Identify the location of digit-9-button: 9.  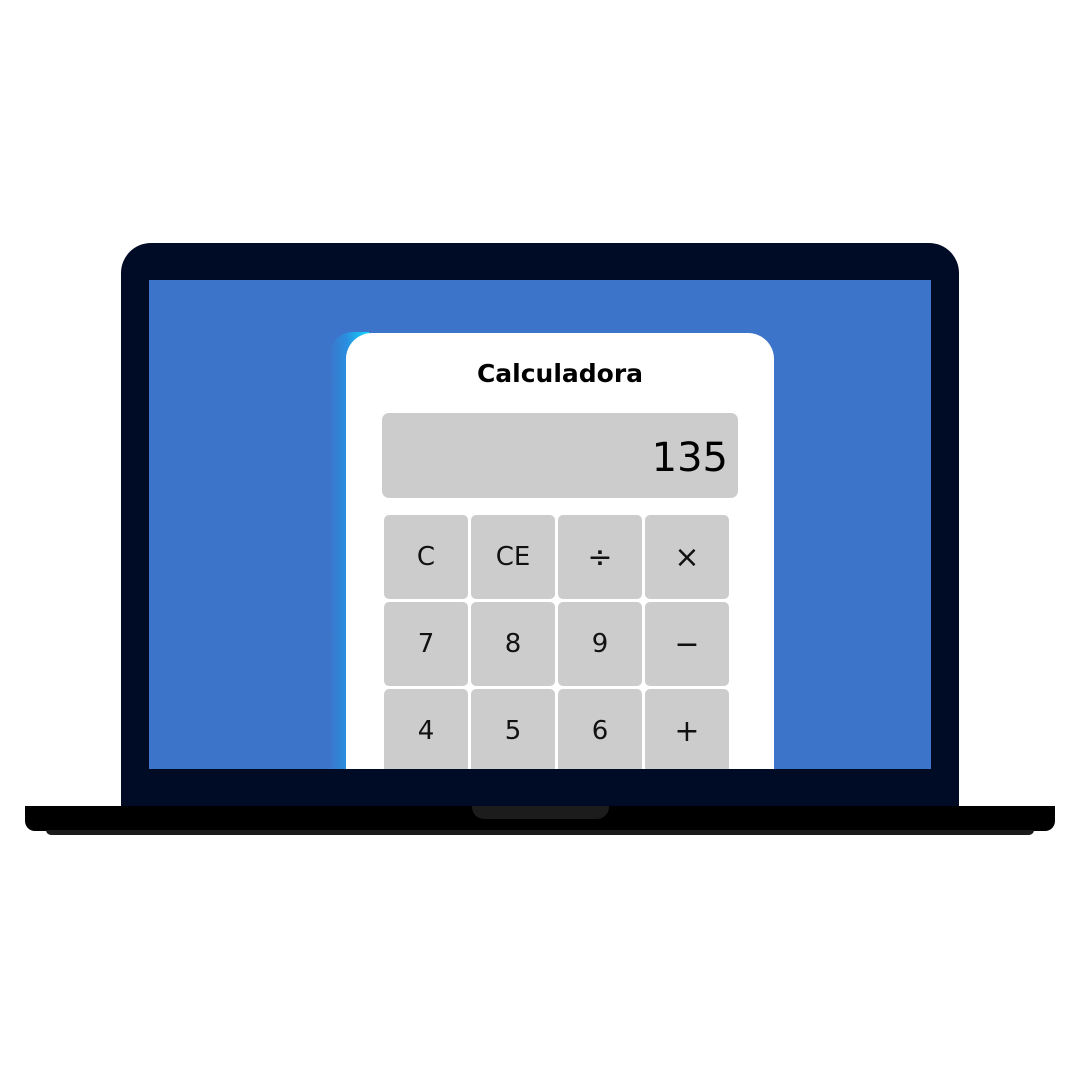
(600, 644).